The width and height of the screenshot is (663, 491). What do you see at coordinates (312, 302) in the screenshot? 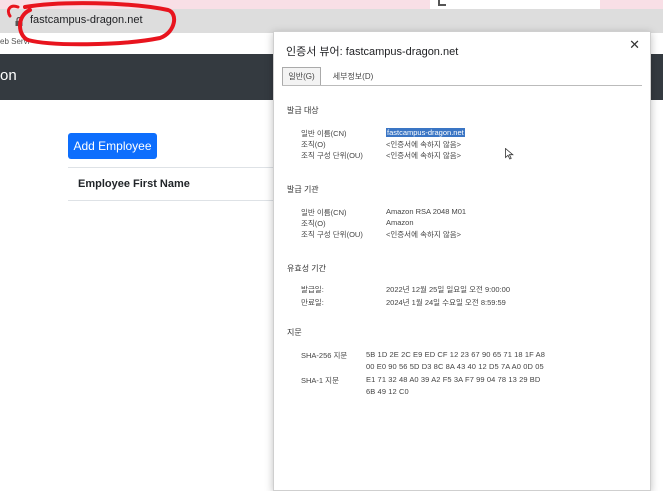
I see `expiry-date-label: 만료일:` at bounding box center [312, 302].